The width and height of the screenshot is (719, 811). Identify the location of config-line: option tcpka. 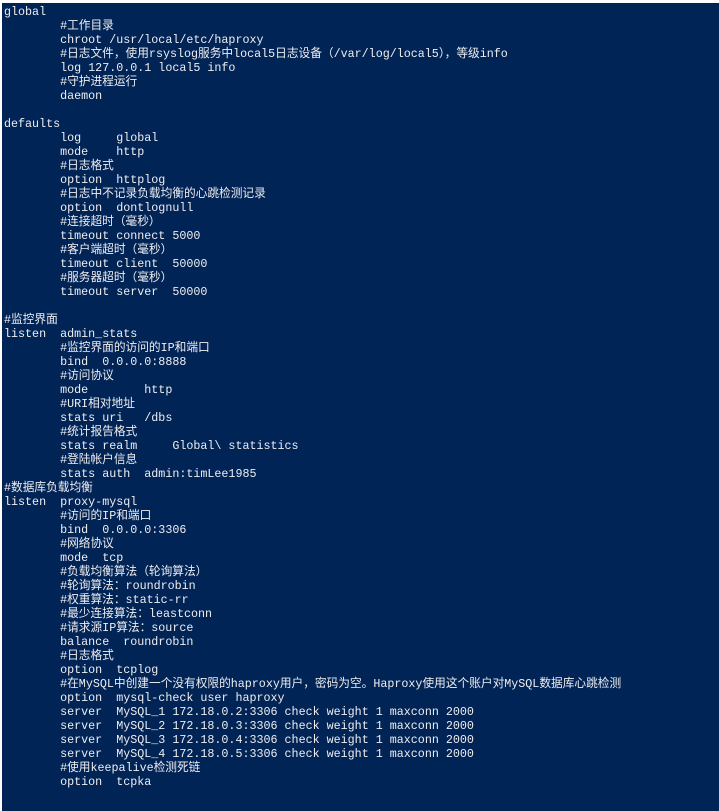
(78, 782).